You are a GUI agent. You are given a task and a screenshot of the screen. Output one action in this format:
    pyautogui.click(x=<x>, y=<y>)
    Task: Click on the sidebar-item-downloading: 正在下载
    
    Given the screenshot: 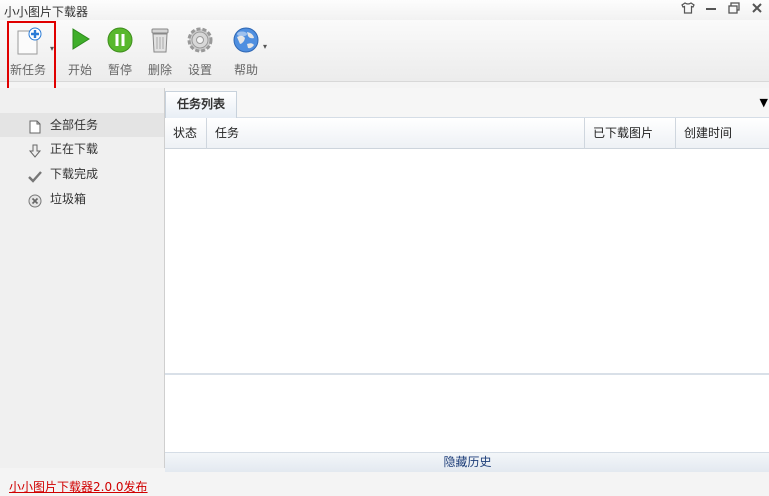 What is the action you would take?
    pyautogui.click(x=82, y=149)
    